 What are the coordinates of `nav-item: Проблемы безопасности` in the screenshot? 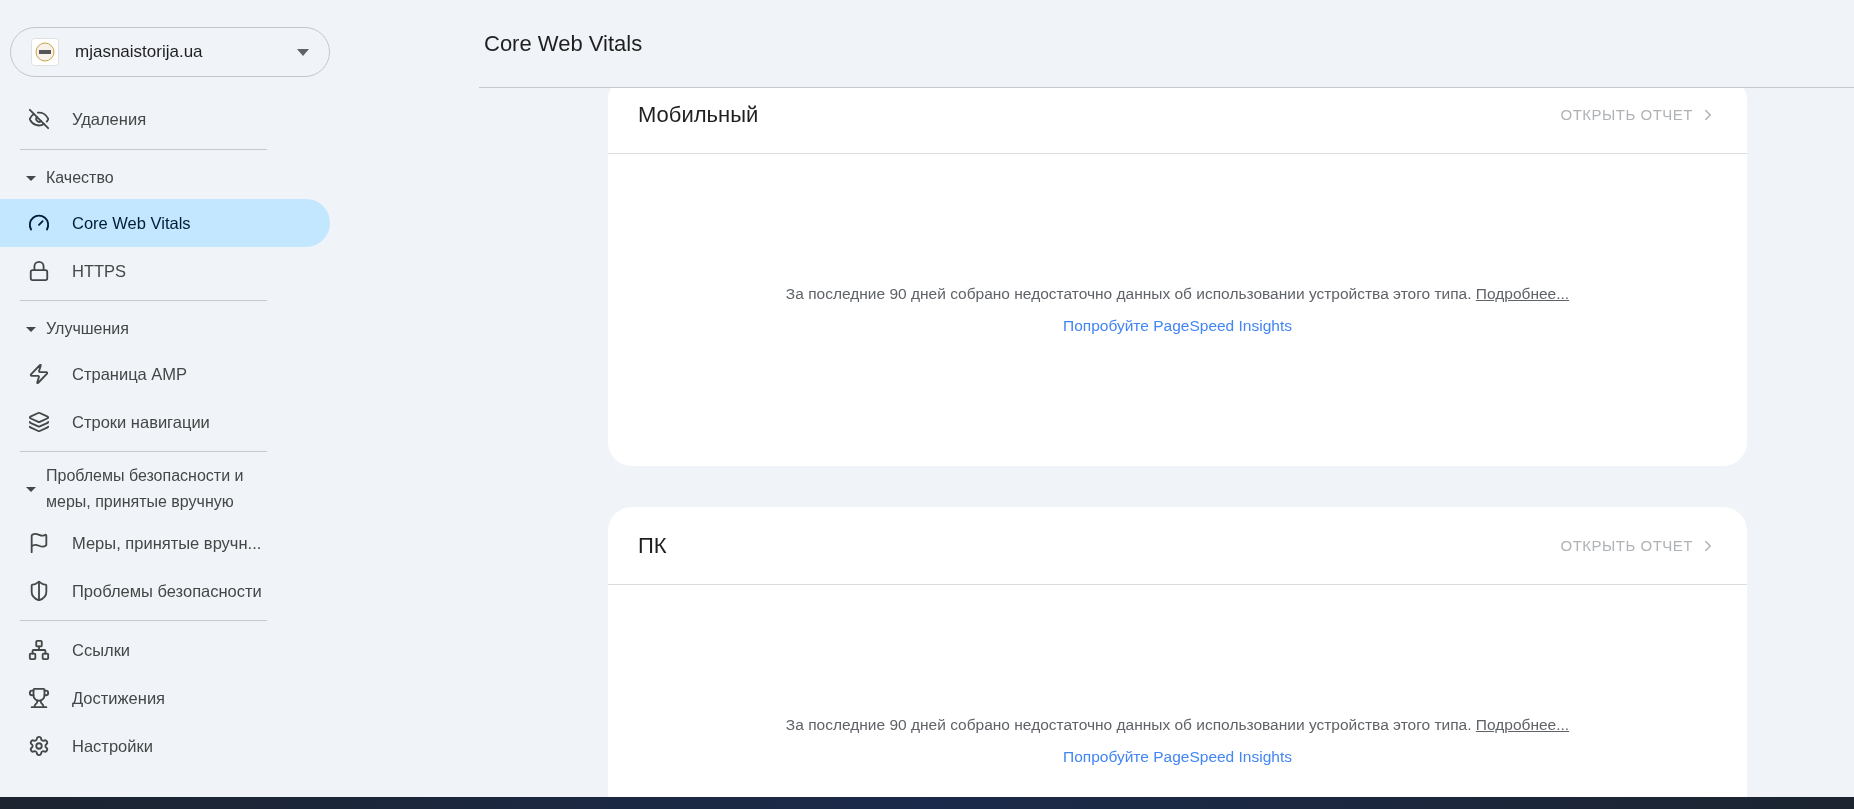 It's located at (165, 591).